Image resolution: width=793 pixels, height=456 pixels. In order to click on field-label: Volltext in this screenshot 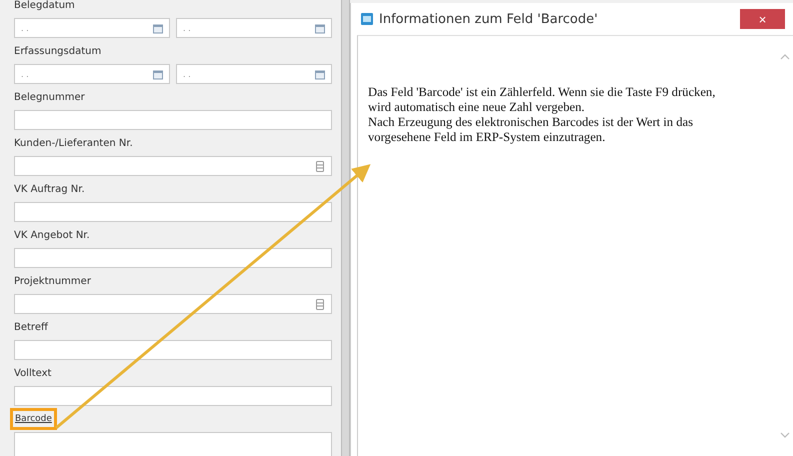, I will do `click(33, 373)`.